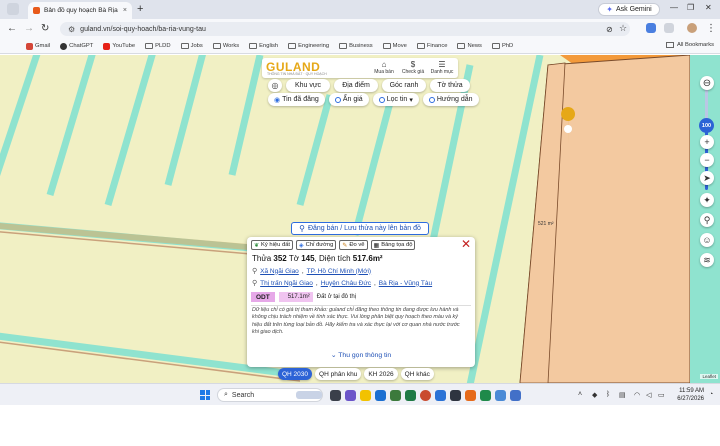 Image resolution: width=720 pixels, height=446 pixels. I want to click on volume-icon: ◁, so click(648, 395).